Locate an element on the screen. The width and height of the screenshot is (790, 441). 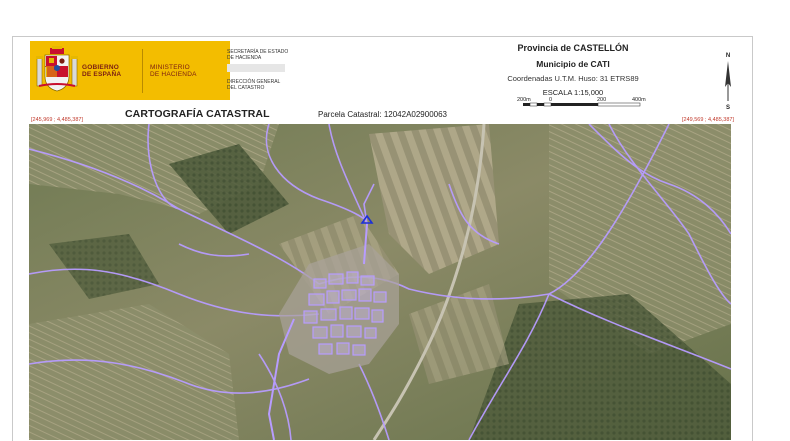
municipality-title: Municipio de CATI is located at coordinates (573, 64).